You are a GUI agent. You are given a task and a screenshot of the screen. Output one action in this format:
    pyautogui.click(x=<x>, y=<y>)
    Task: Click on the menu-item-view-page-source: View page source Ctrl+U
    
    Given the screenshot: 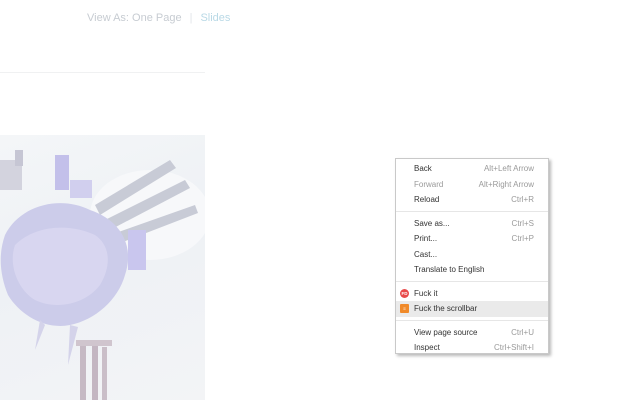 What is the action you would take?
    pyautogui.click(x=472, y=333)
    